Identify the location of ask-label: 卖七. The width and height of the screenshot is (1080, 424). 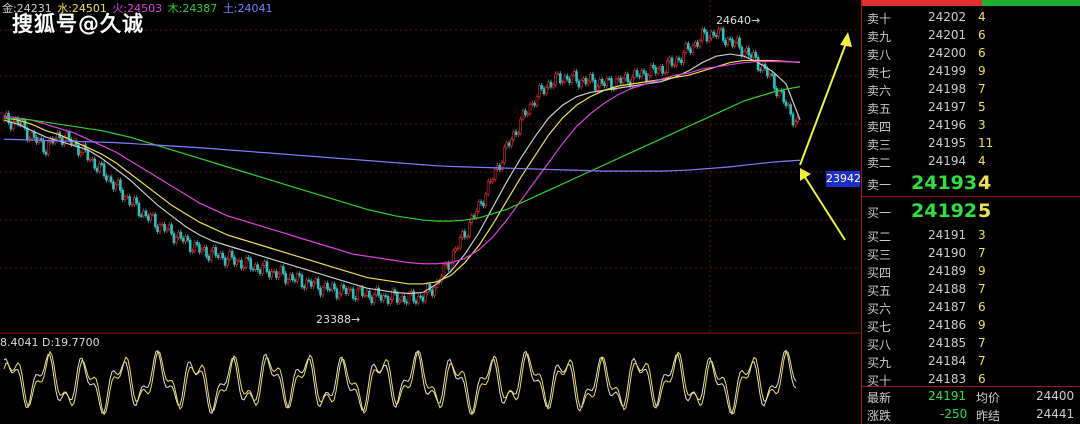
(879, 73).